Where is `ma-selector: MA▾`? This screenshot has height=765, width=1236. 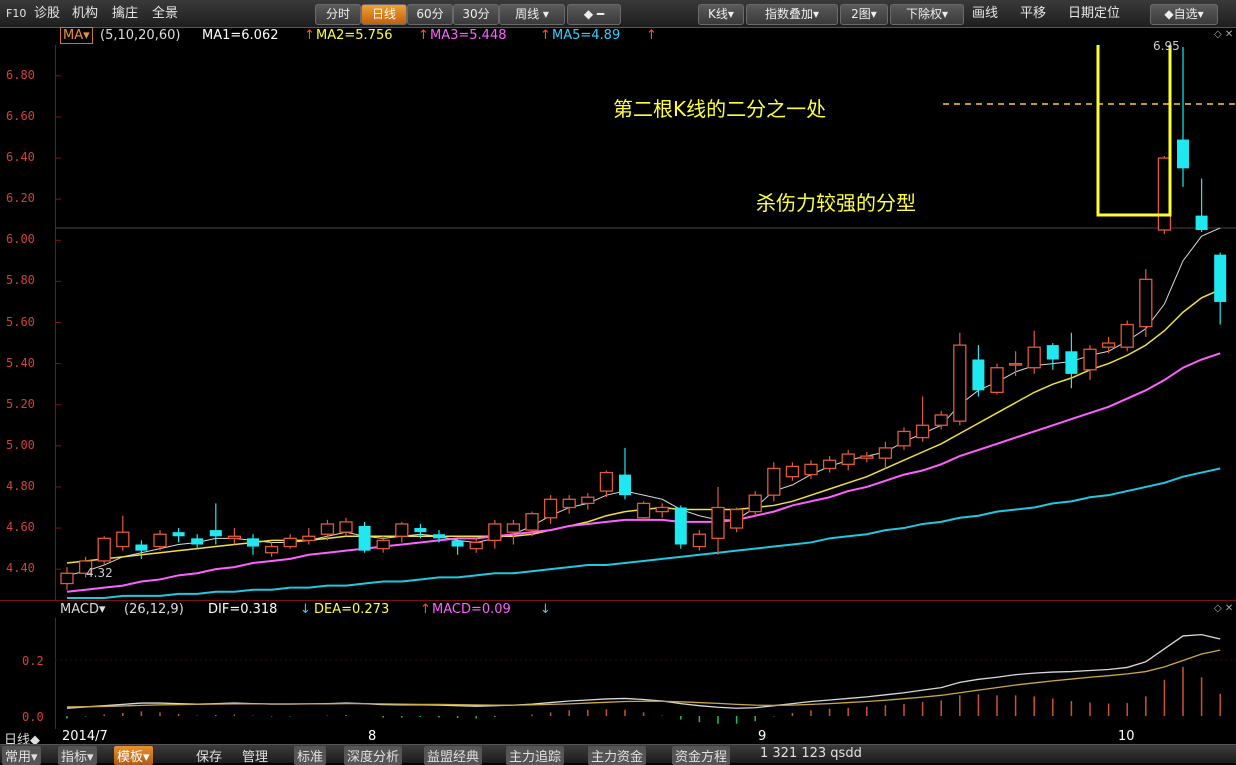 ma-selector: MA▾ is located at coordinates (76, 35).